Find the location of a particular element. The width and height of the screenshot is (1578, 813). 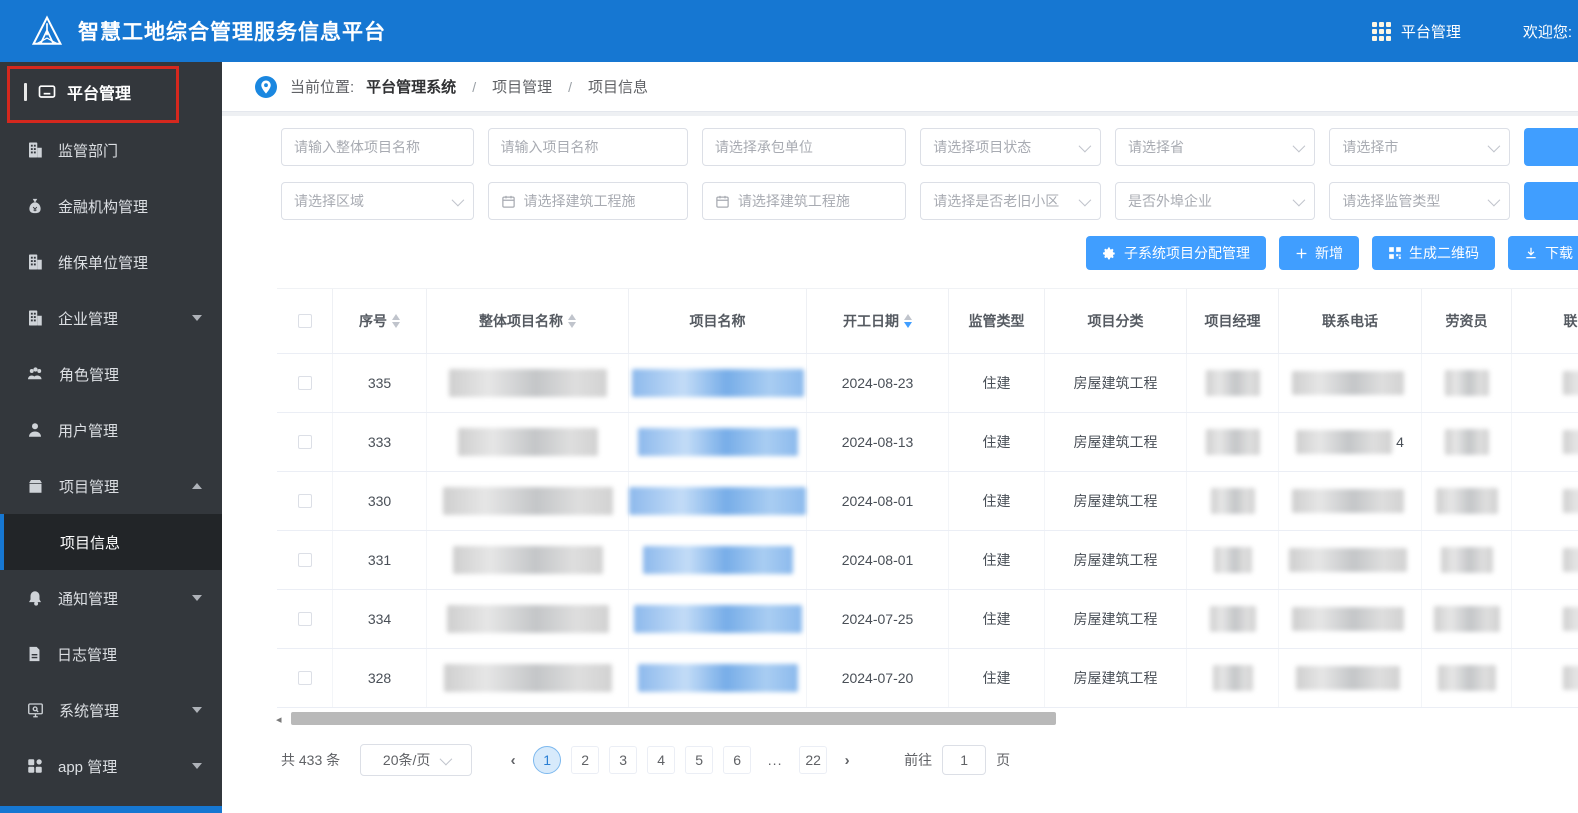

contractor-select: 请选择承包单位 is located at coordinates (804, 147).